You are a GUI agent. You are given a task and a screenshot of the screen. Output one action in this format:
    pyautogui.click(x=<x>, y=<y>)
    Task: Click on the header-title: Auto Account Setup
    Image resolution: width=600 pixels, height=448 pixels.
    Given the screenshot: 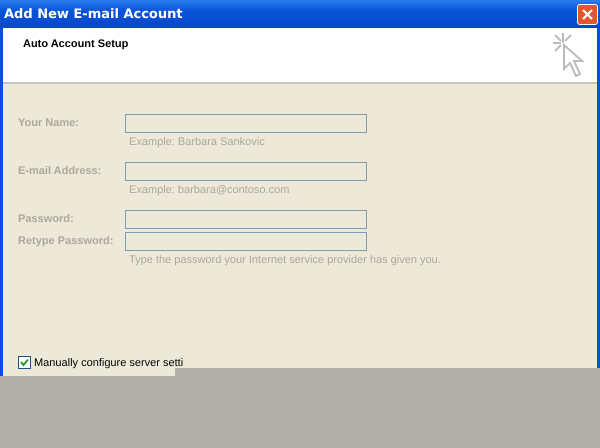 What is the action you would take?
    pyautogui.click(x=75, y=45)
    